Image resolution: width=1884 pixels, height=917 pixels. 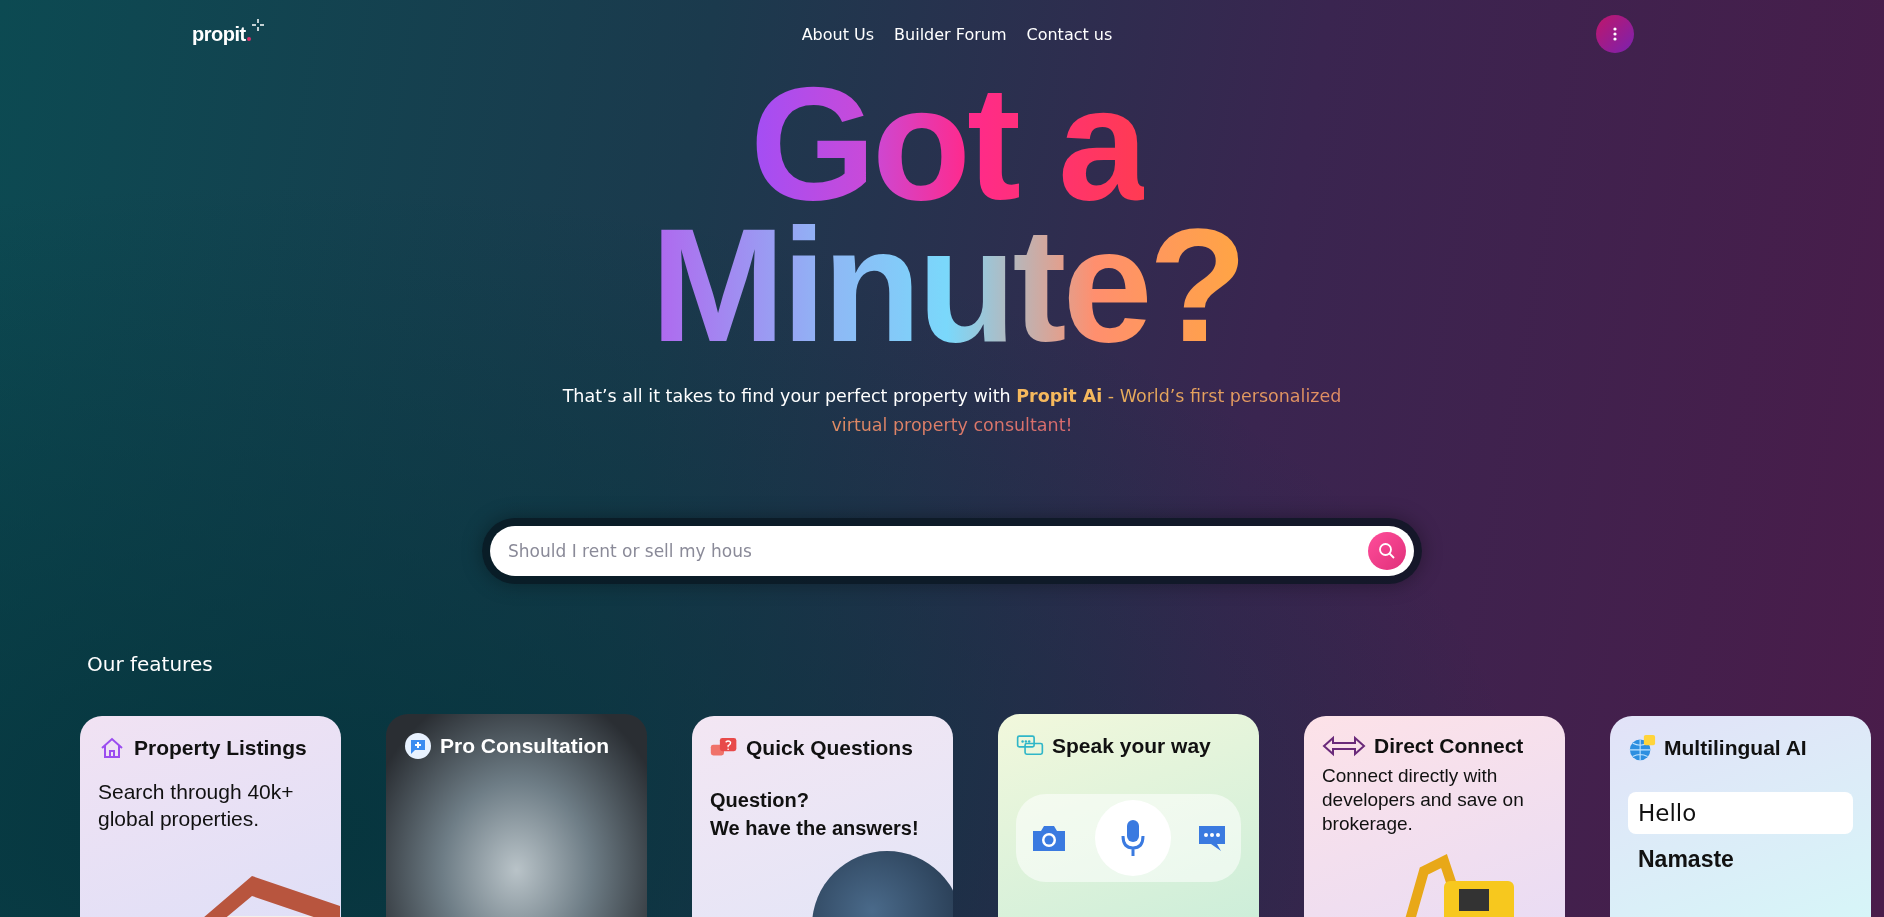 What do you see at coordinates (516, 815) in the screenshot?
I see `photo-card: Pro Consultation` at bounding box center [516, 815].